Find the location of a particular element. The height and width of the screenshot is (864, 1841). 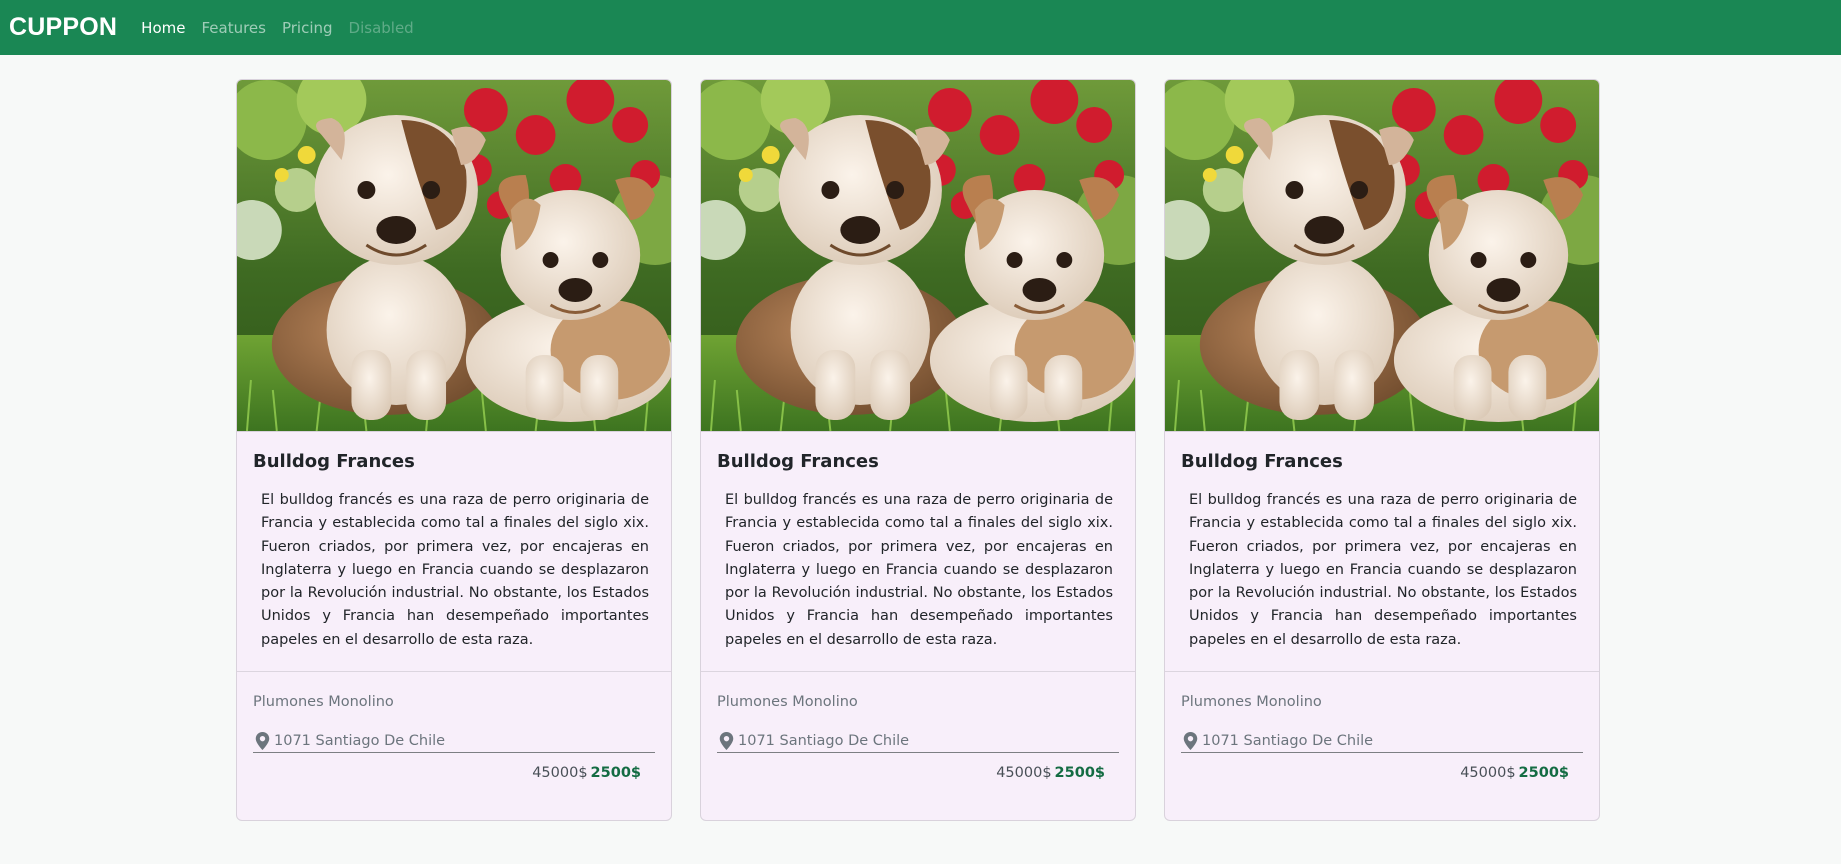

nav-link-features: Features is located at coordinates (233, 28).